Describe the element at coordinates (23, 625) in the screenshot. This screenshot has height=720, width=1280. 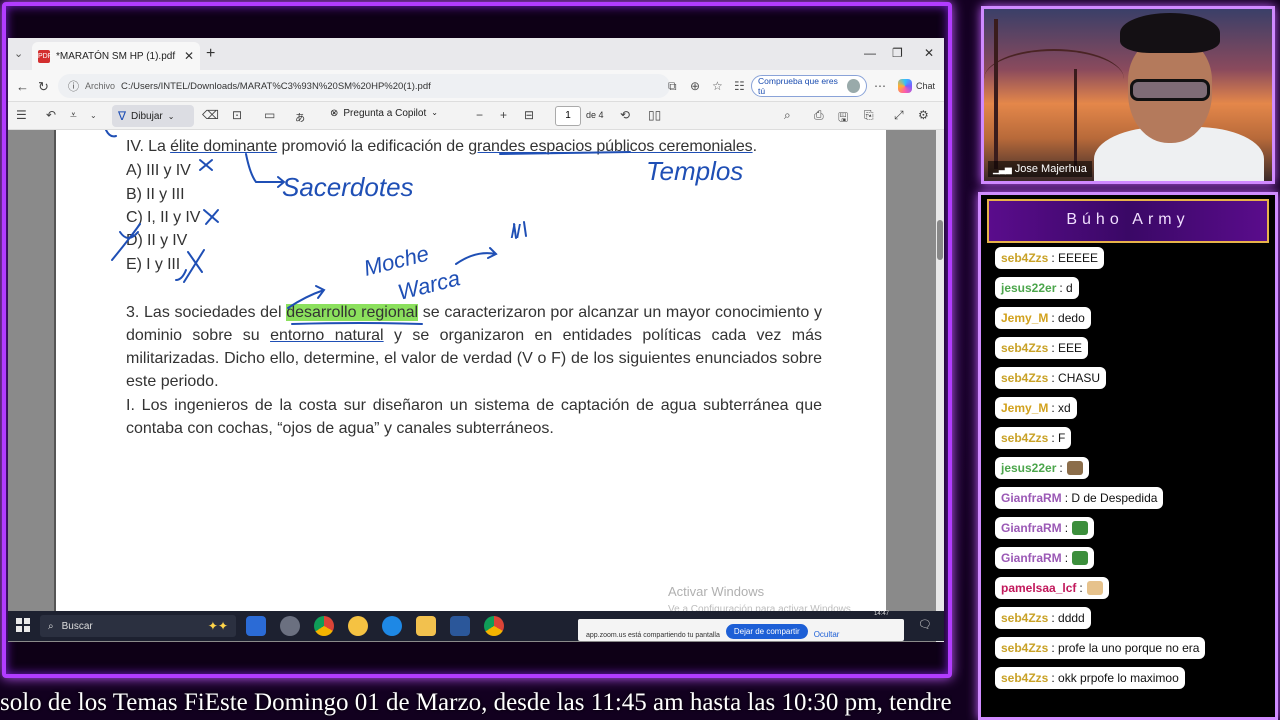
I see `windows-start-icon` at that location.